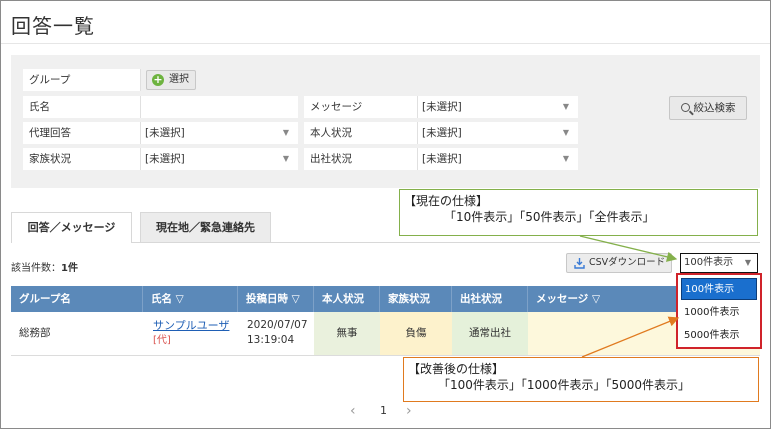 This screenshot has width=771, height=429. What do you see at coordinates (162, 340) in the screenshot?
I see `proxy-tag: [代]` at bounding box center [162, 340].